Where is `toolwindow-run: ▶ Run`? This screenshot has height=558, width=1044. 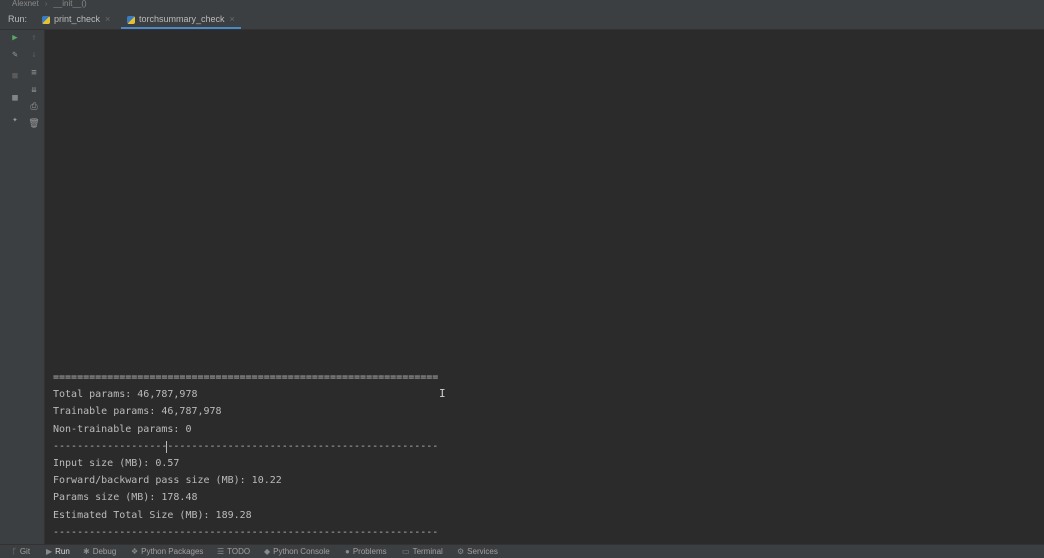
toolwindow-run: ▶ Run is located at coordinates (58, 551).